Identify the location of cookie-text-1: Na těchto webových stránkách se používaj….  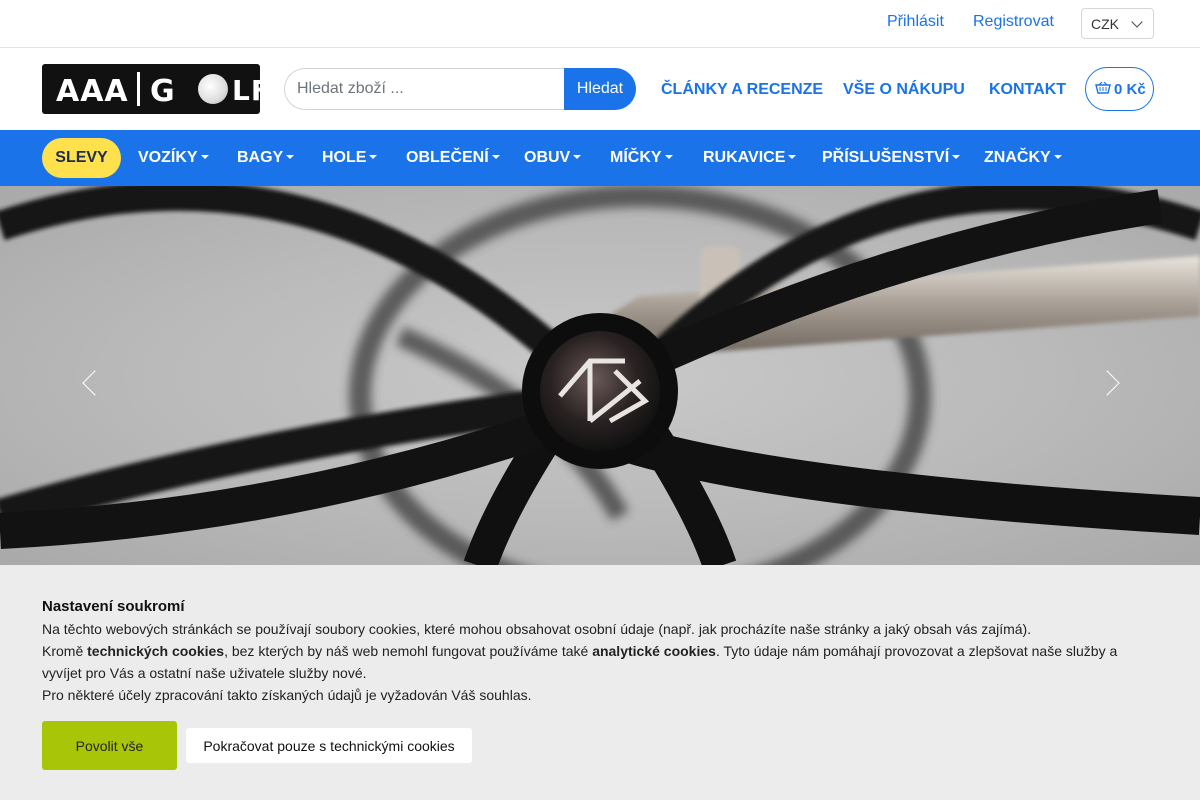
(537, 629).